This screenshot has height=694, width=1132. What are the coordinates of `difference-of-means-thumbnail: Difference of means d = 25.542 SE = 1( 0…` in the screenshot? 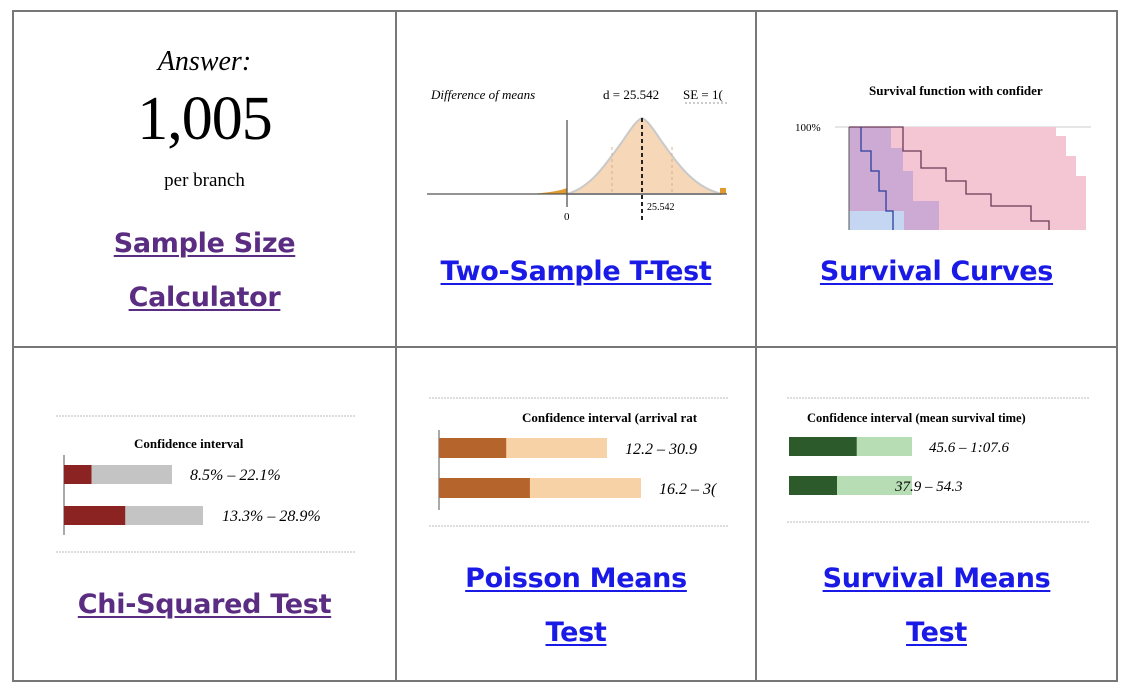 It's located at (577, 155).